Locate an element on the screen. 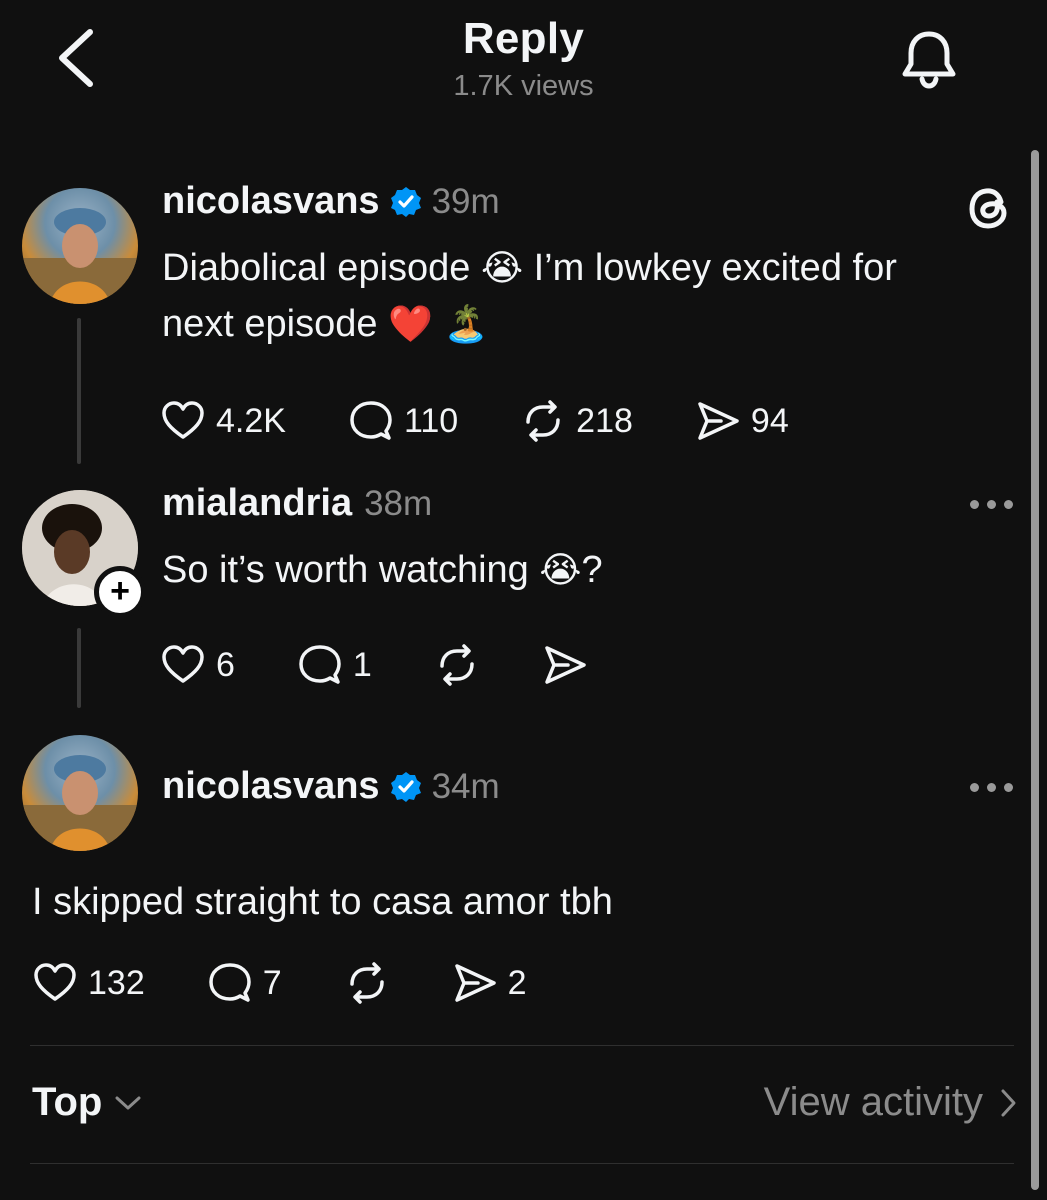 The image size is (1047, 1200). like-button: 4.2K is located at coordinates (223, 421).